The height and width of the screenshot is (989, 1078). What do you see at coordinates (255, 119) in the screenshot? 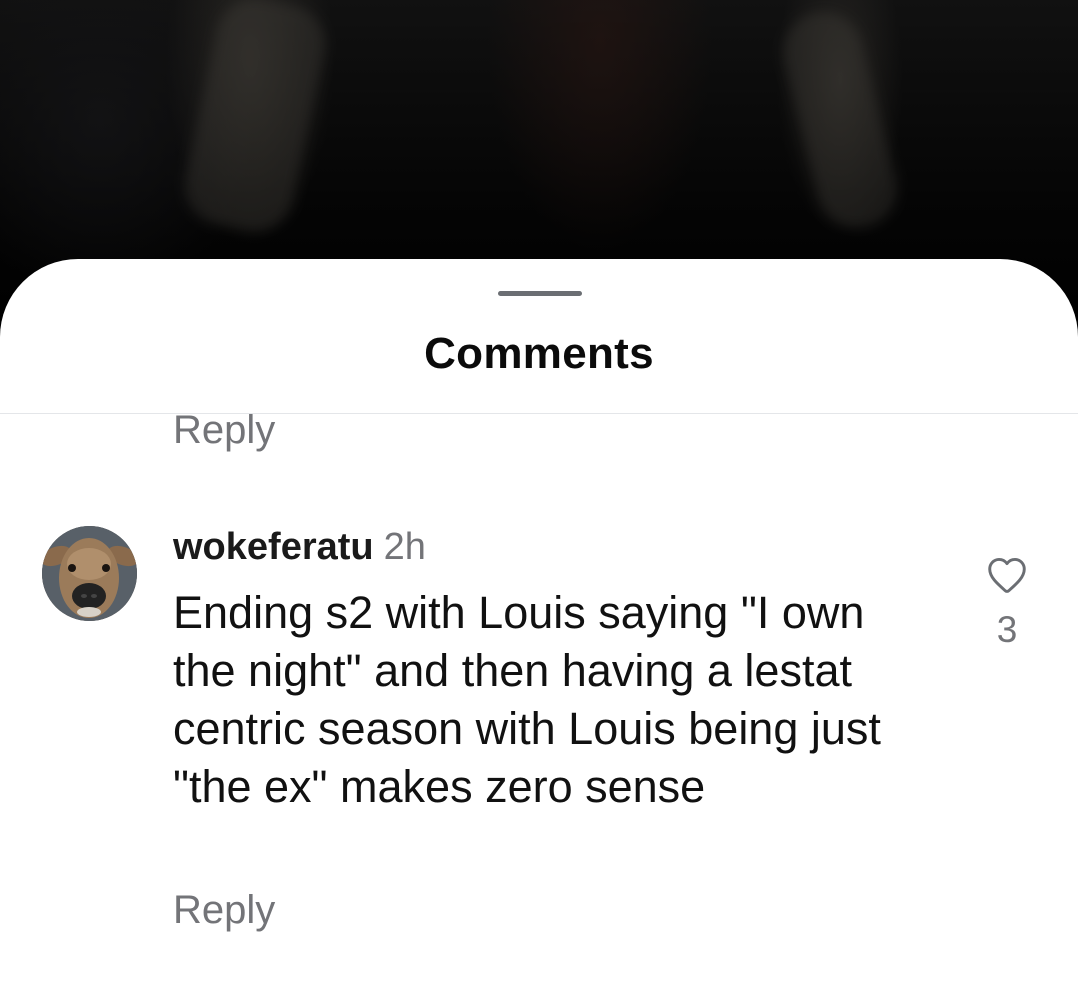
I see `video-figure-lapel-left` at bounding box center [255, 119].